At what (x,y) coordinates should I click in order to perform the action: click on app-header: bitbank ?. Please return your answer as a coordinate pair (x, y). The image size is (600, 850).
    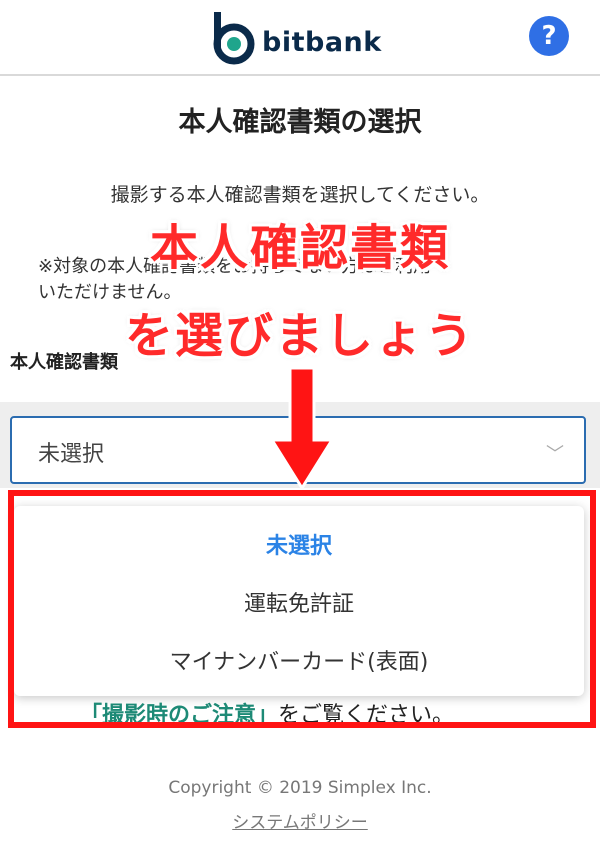
    Looking at the image, I should click on (300, 38).